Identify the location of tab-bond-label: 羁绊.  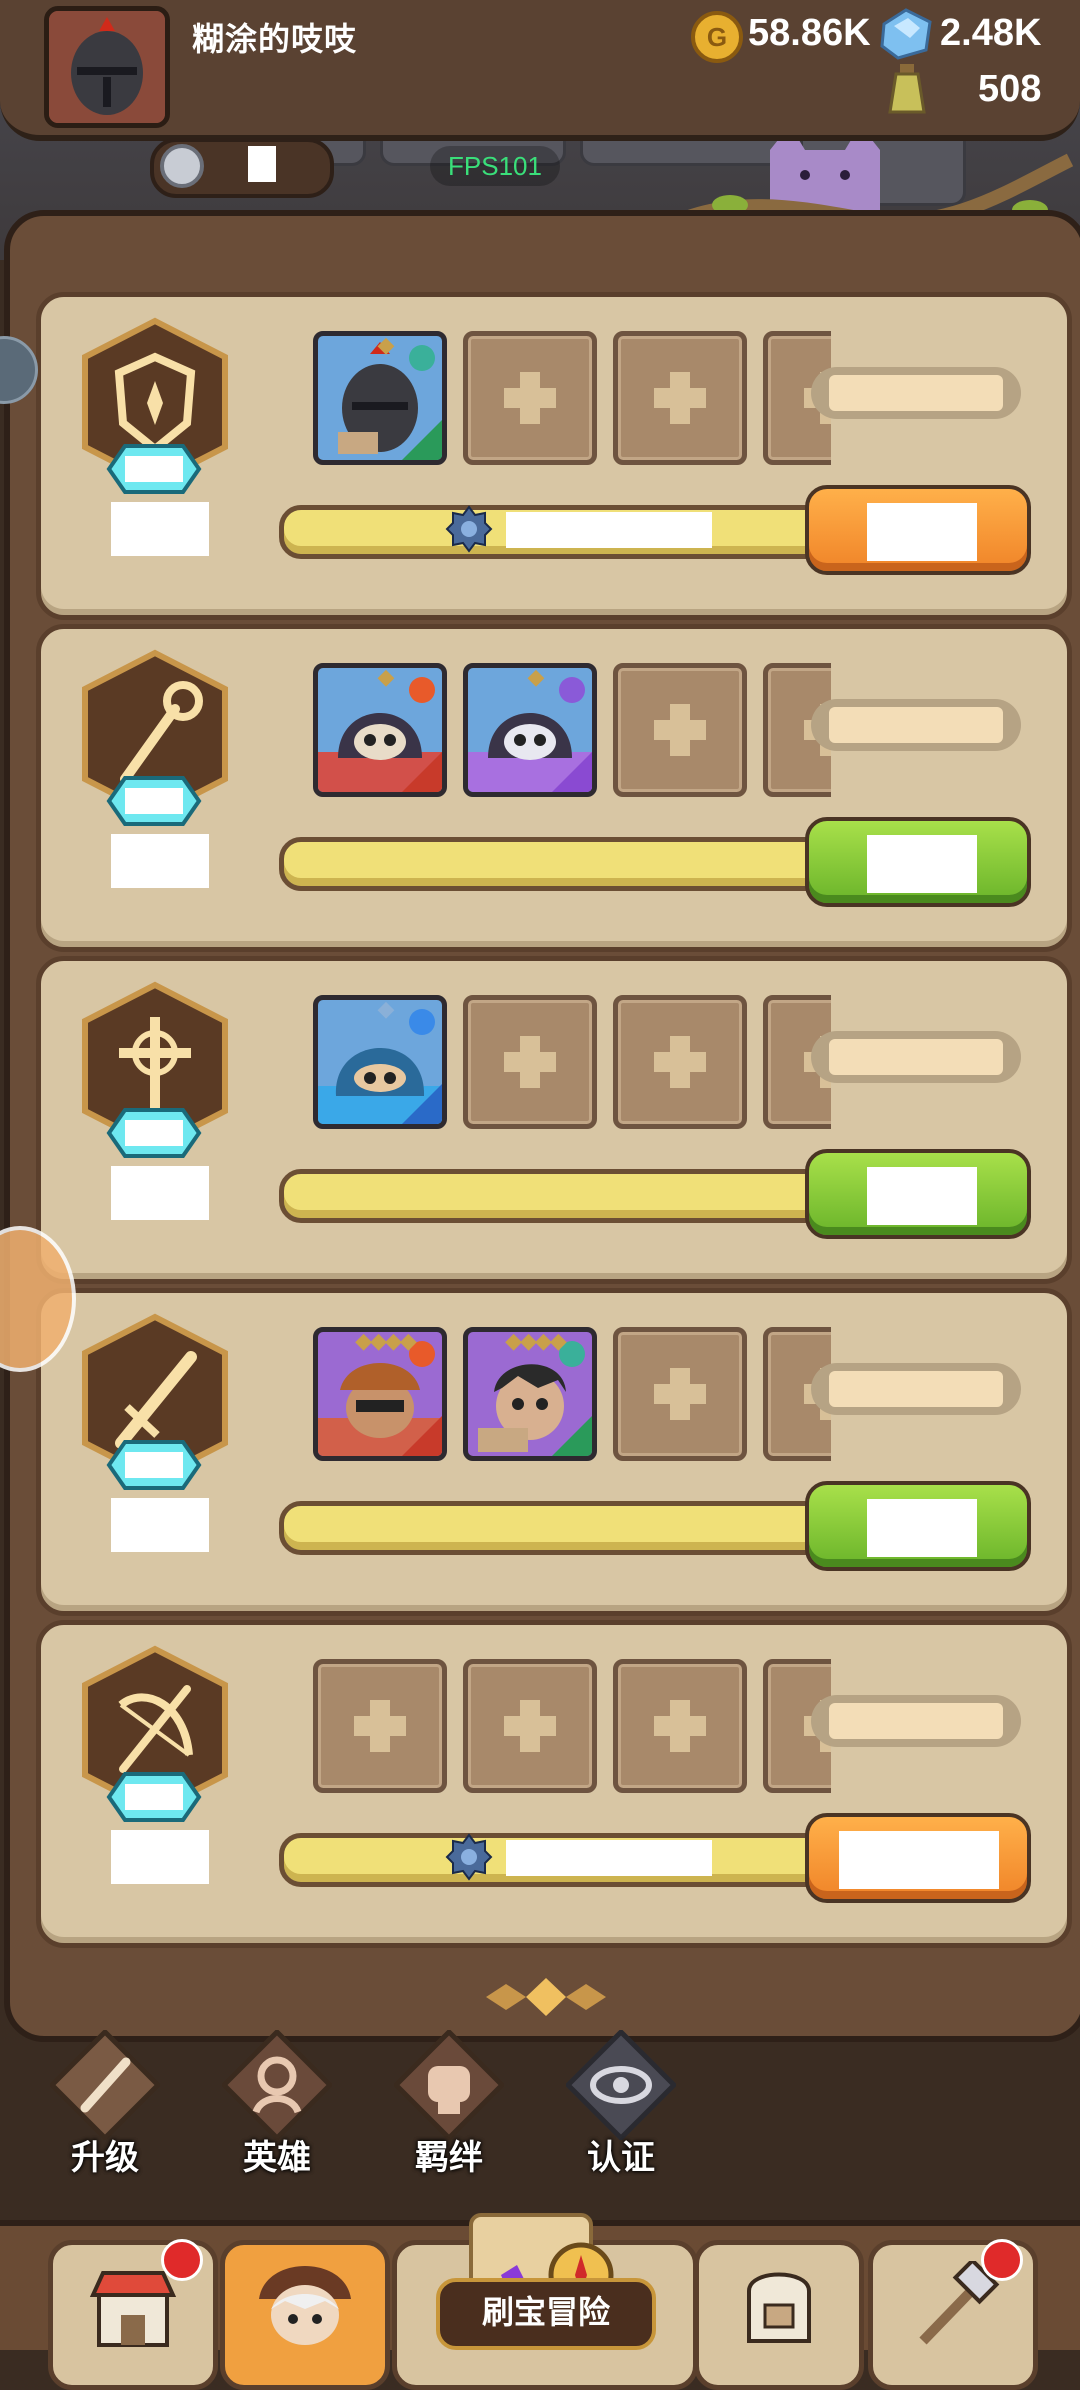
(449, 2158).